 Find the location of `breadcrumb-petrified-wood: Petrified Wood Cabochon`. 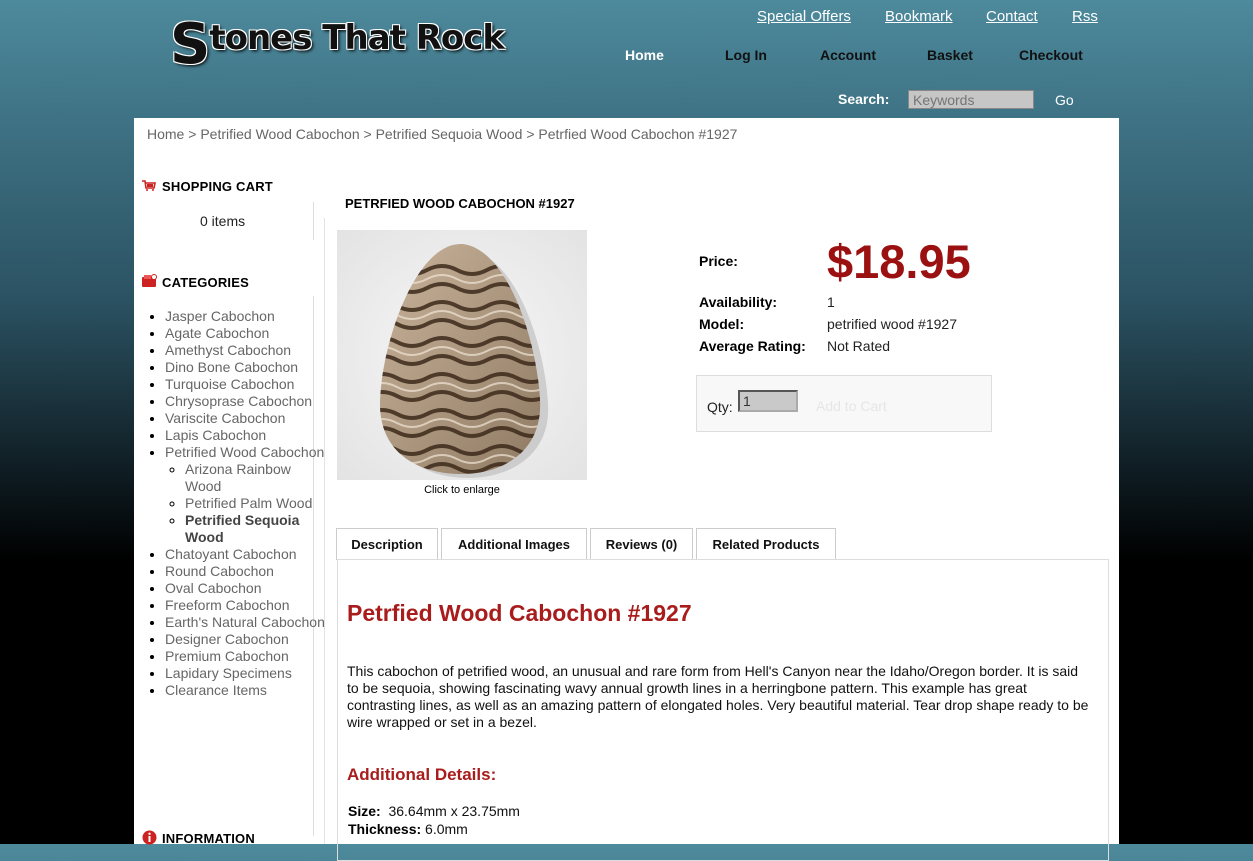

breadcrumb-petrified-wood: Petrified Wood Cabochon is located at coordinates (279, 134).